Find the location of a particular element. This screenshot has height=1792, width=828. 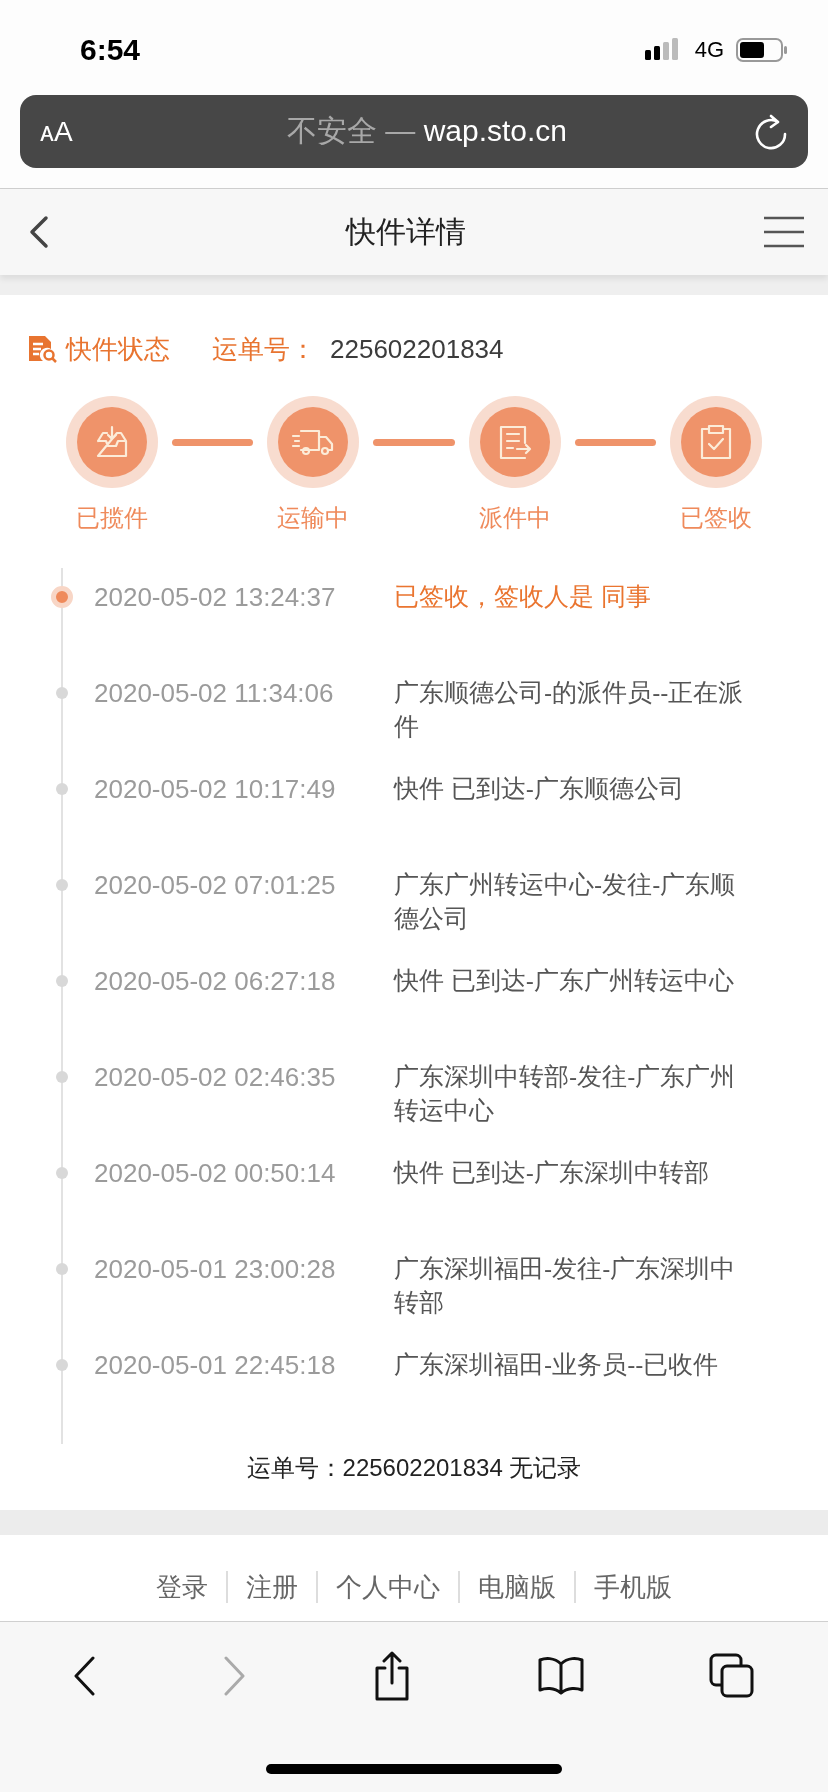

tracking-number: 225602201834 is located at coordinates (417, 349).